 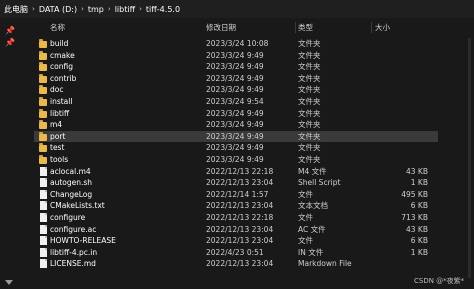 I want to click on file-row: HOWTO-RELEASE 2022/12/13 23:04 文件 6 KB, so click(x=236, y=240).